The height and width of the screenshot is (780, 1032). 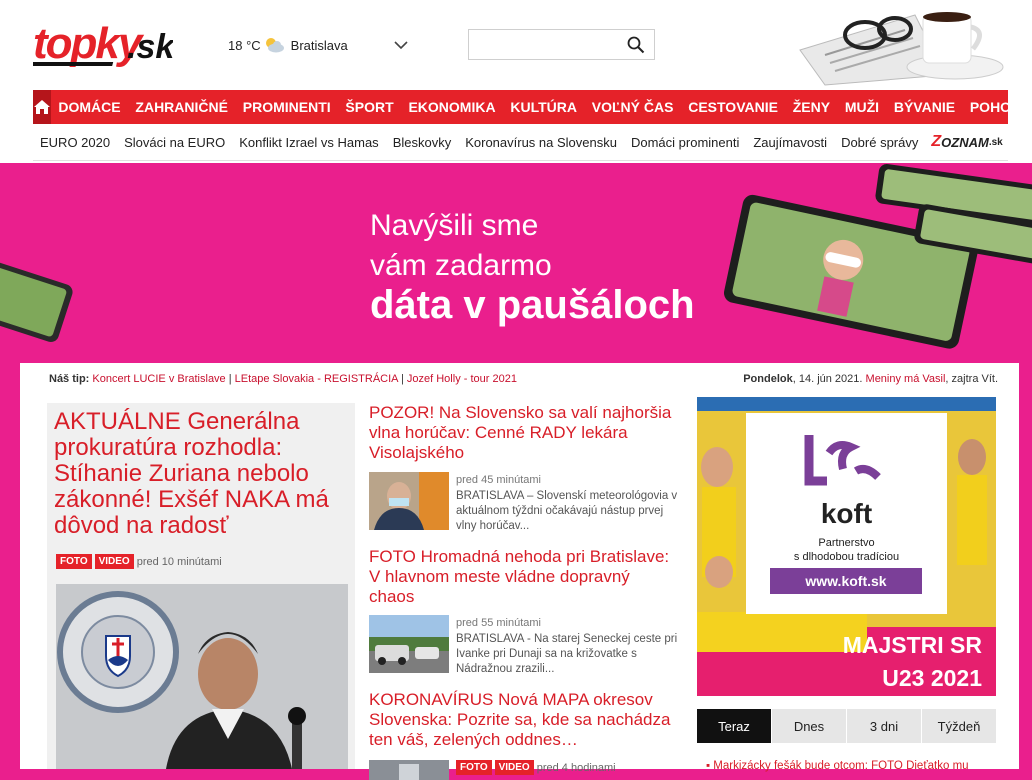 I want to click on name-day-tomorrow: , zajtra Vít., so click(x=971, y=379).